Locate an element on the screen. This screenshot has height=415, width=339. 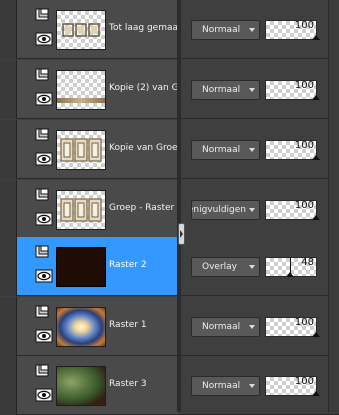
blend-mode-value: Overlay is located at coordinates (219, 267).